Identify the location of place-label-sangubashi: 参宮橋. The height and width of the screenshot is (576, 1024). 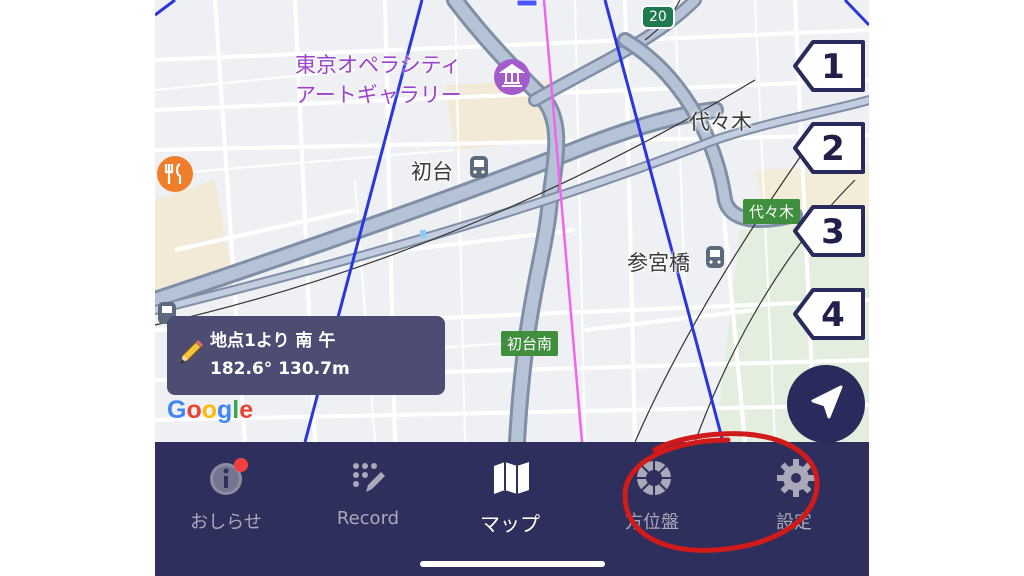
(658, 263).